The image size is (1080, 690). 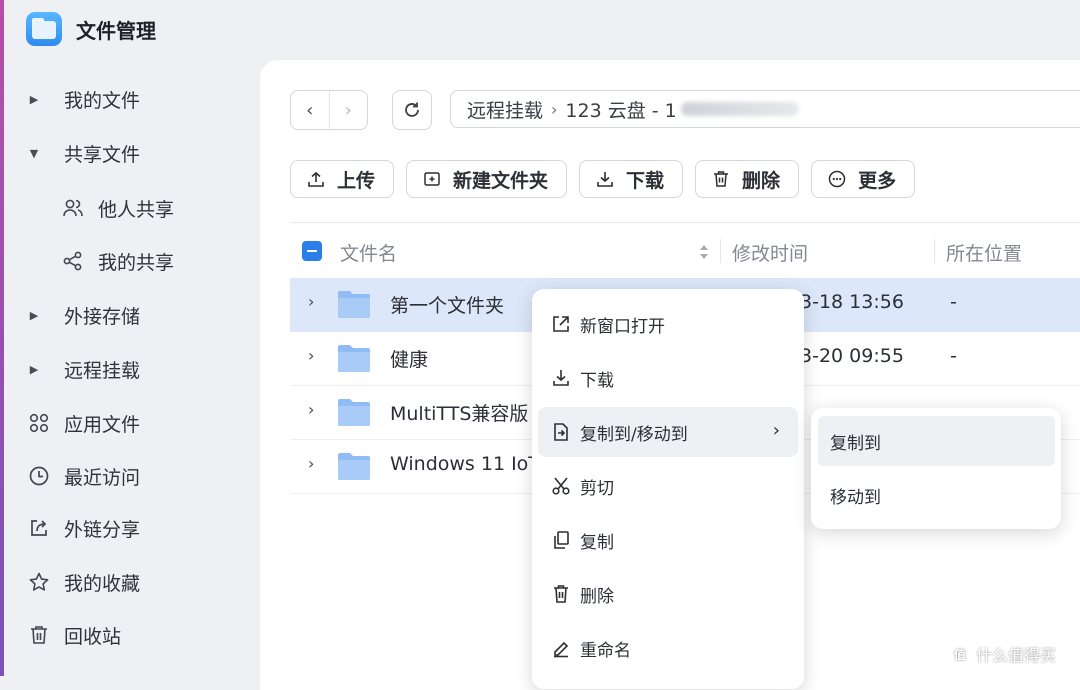 What do you see at coordinates (852, 302) in the screenshot?
I see `file-mtime: 3-18 13:56` at bounding box center [852, 302].